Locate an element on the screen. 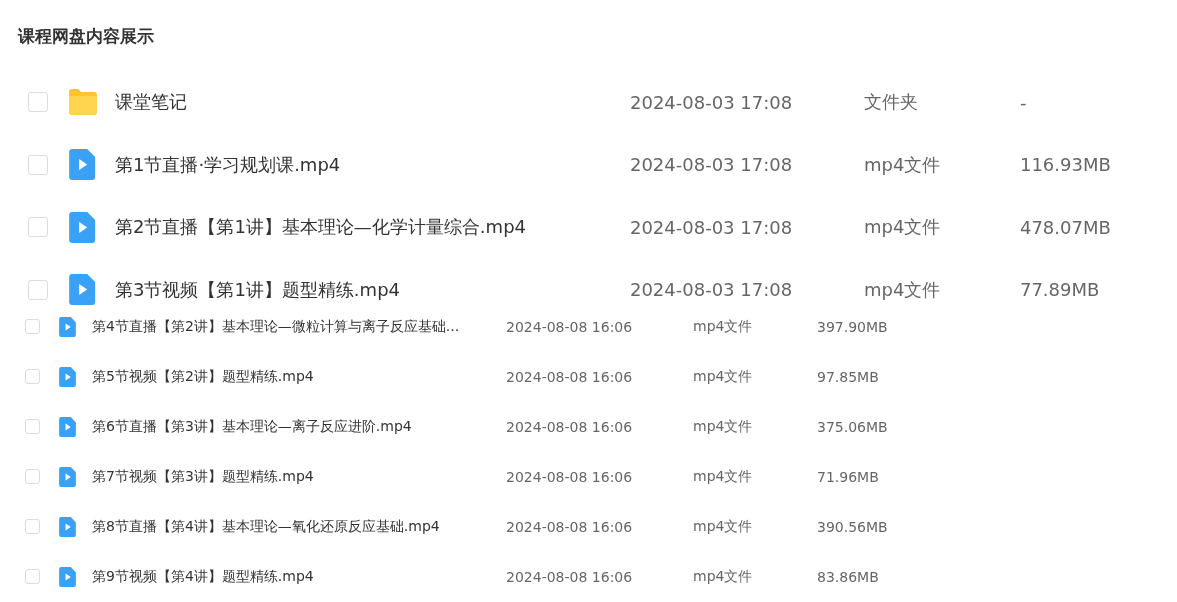  file-name: 第1节直播·学习规划课.mp4 is located at coordinates (372, 164).